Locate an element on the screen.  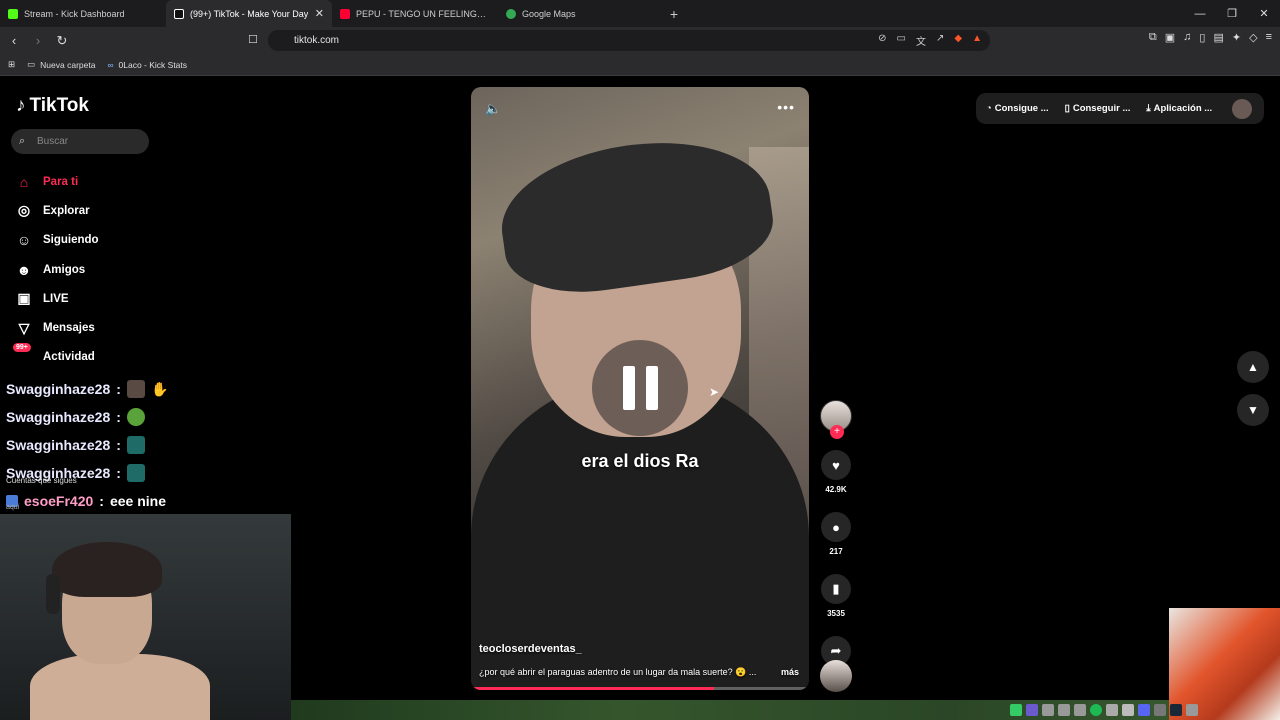
tab-label: (99+) TikTok - Make Your Day is located at coordinates (249, 13).